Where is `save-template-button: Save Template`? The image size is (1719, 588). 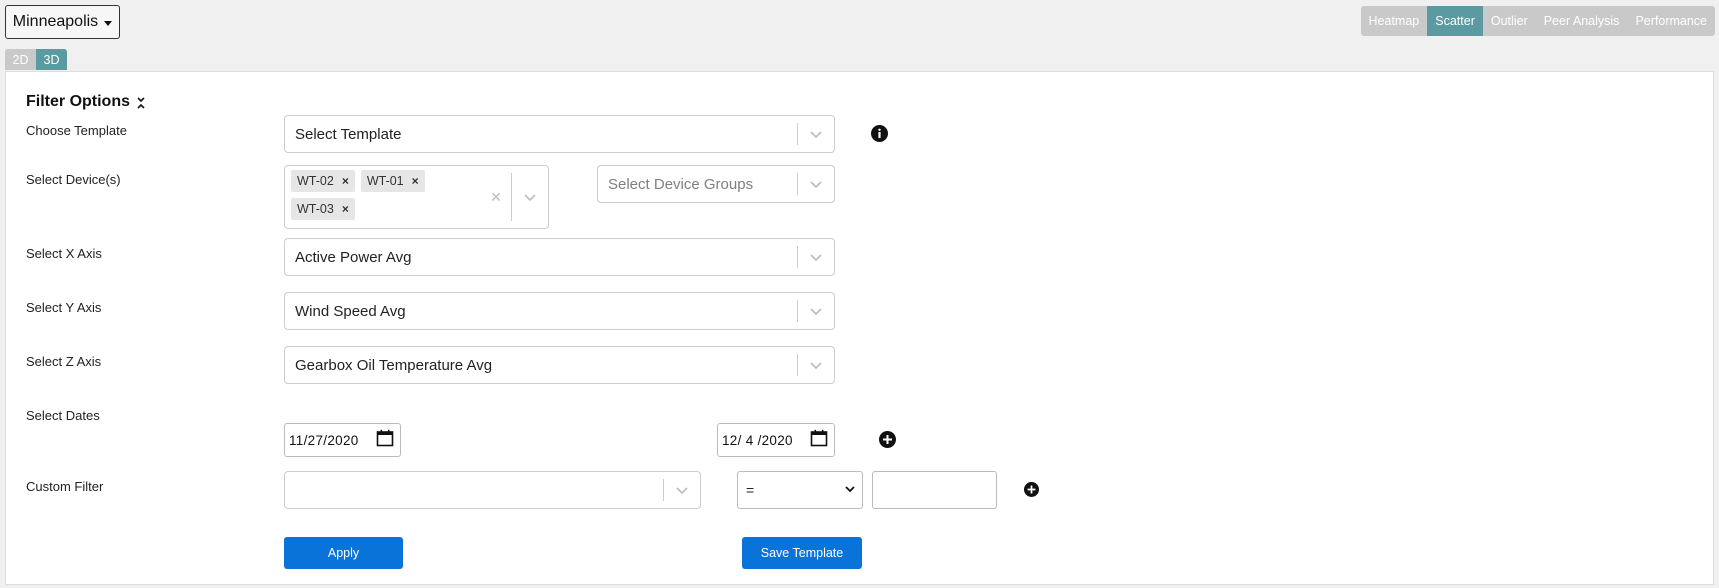
save-template-button: Save Template is located at coordinates (802, 553).